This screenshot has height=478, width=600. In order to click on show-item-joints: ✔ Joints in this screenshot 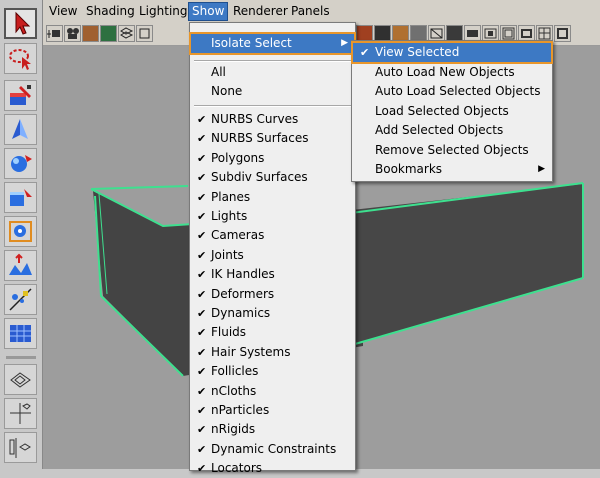, I will do `click(272, 255)`.